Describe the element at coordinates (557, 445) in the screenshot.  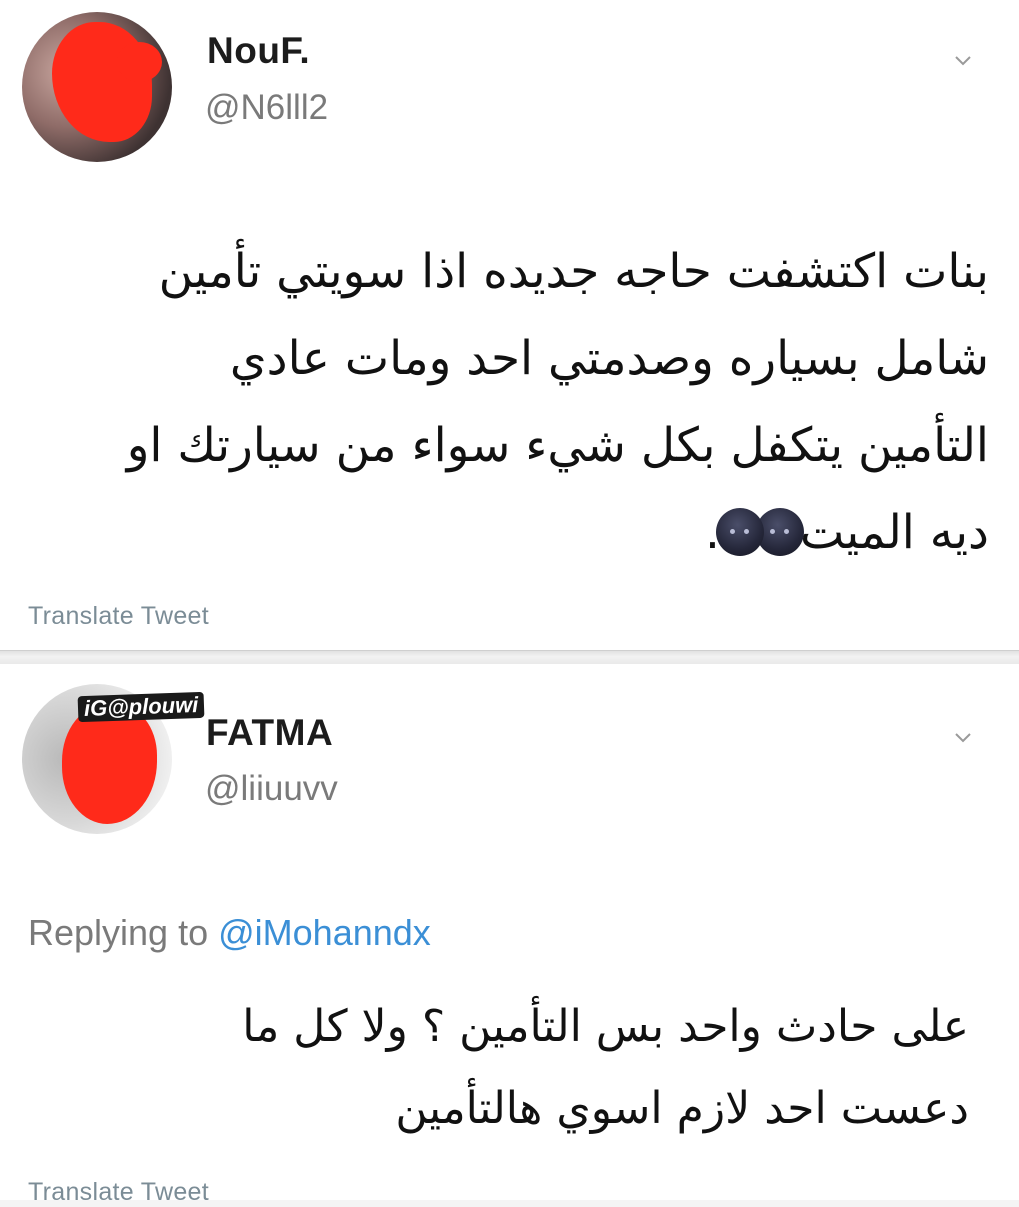
I see `tweet-text-line: التأمين يتكفل بكل شيء سواء من سيارتك او` at that location.